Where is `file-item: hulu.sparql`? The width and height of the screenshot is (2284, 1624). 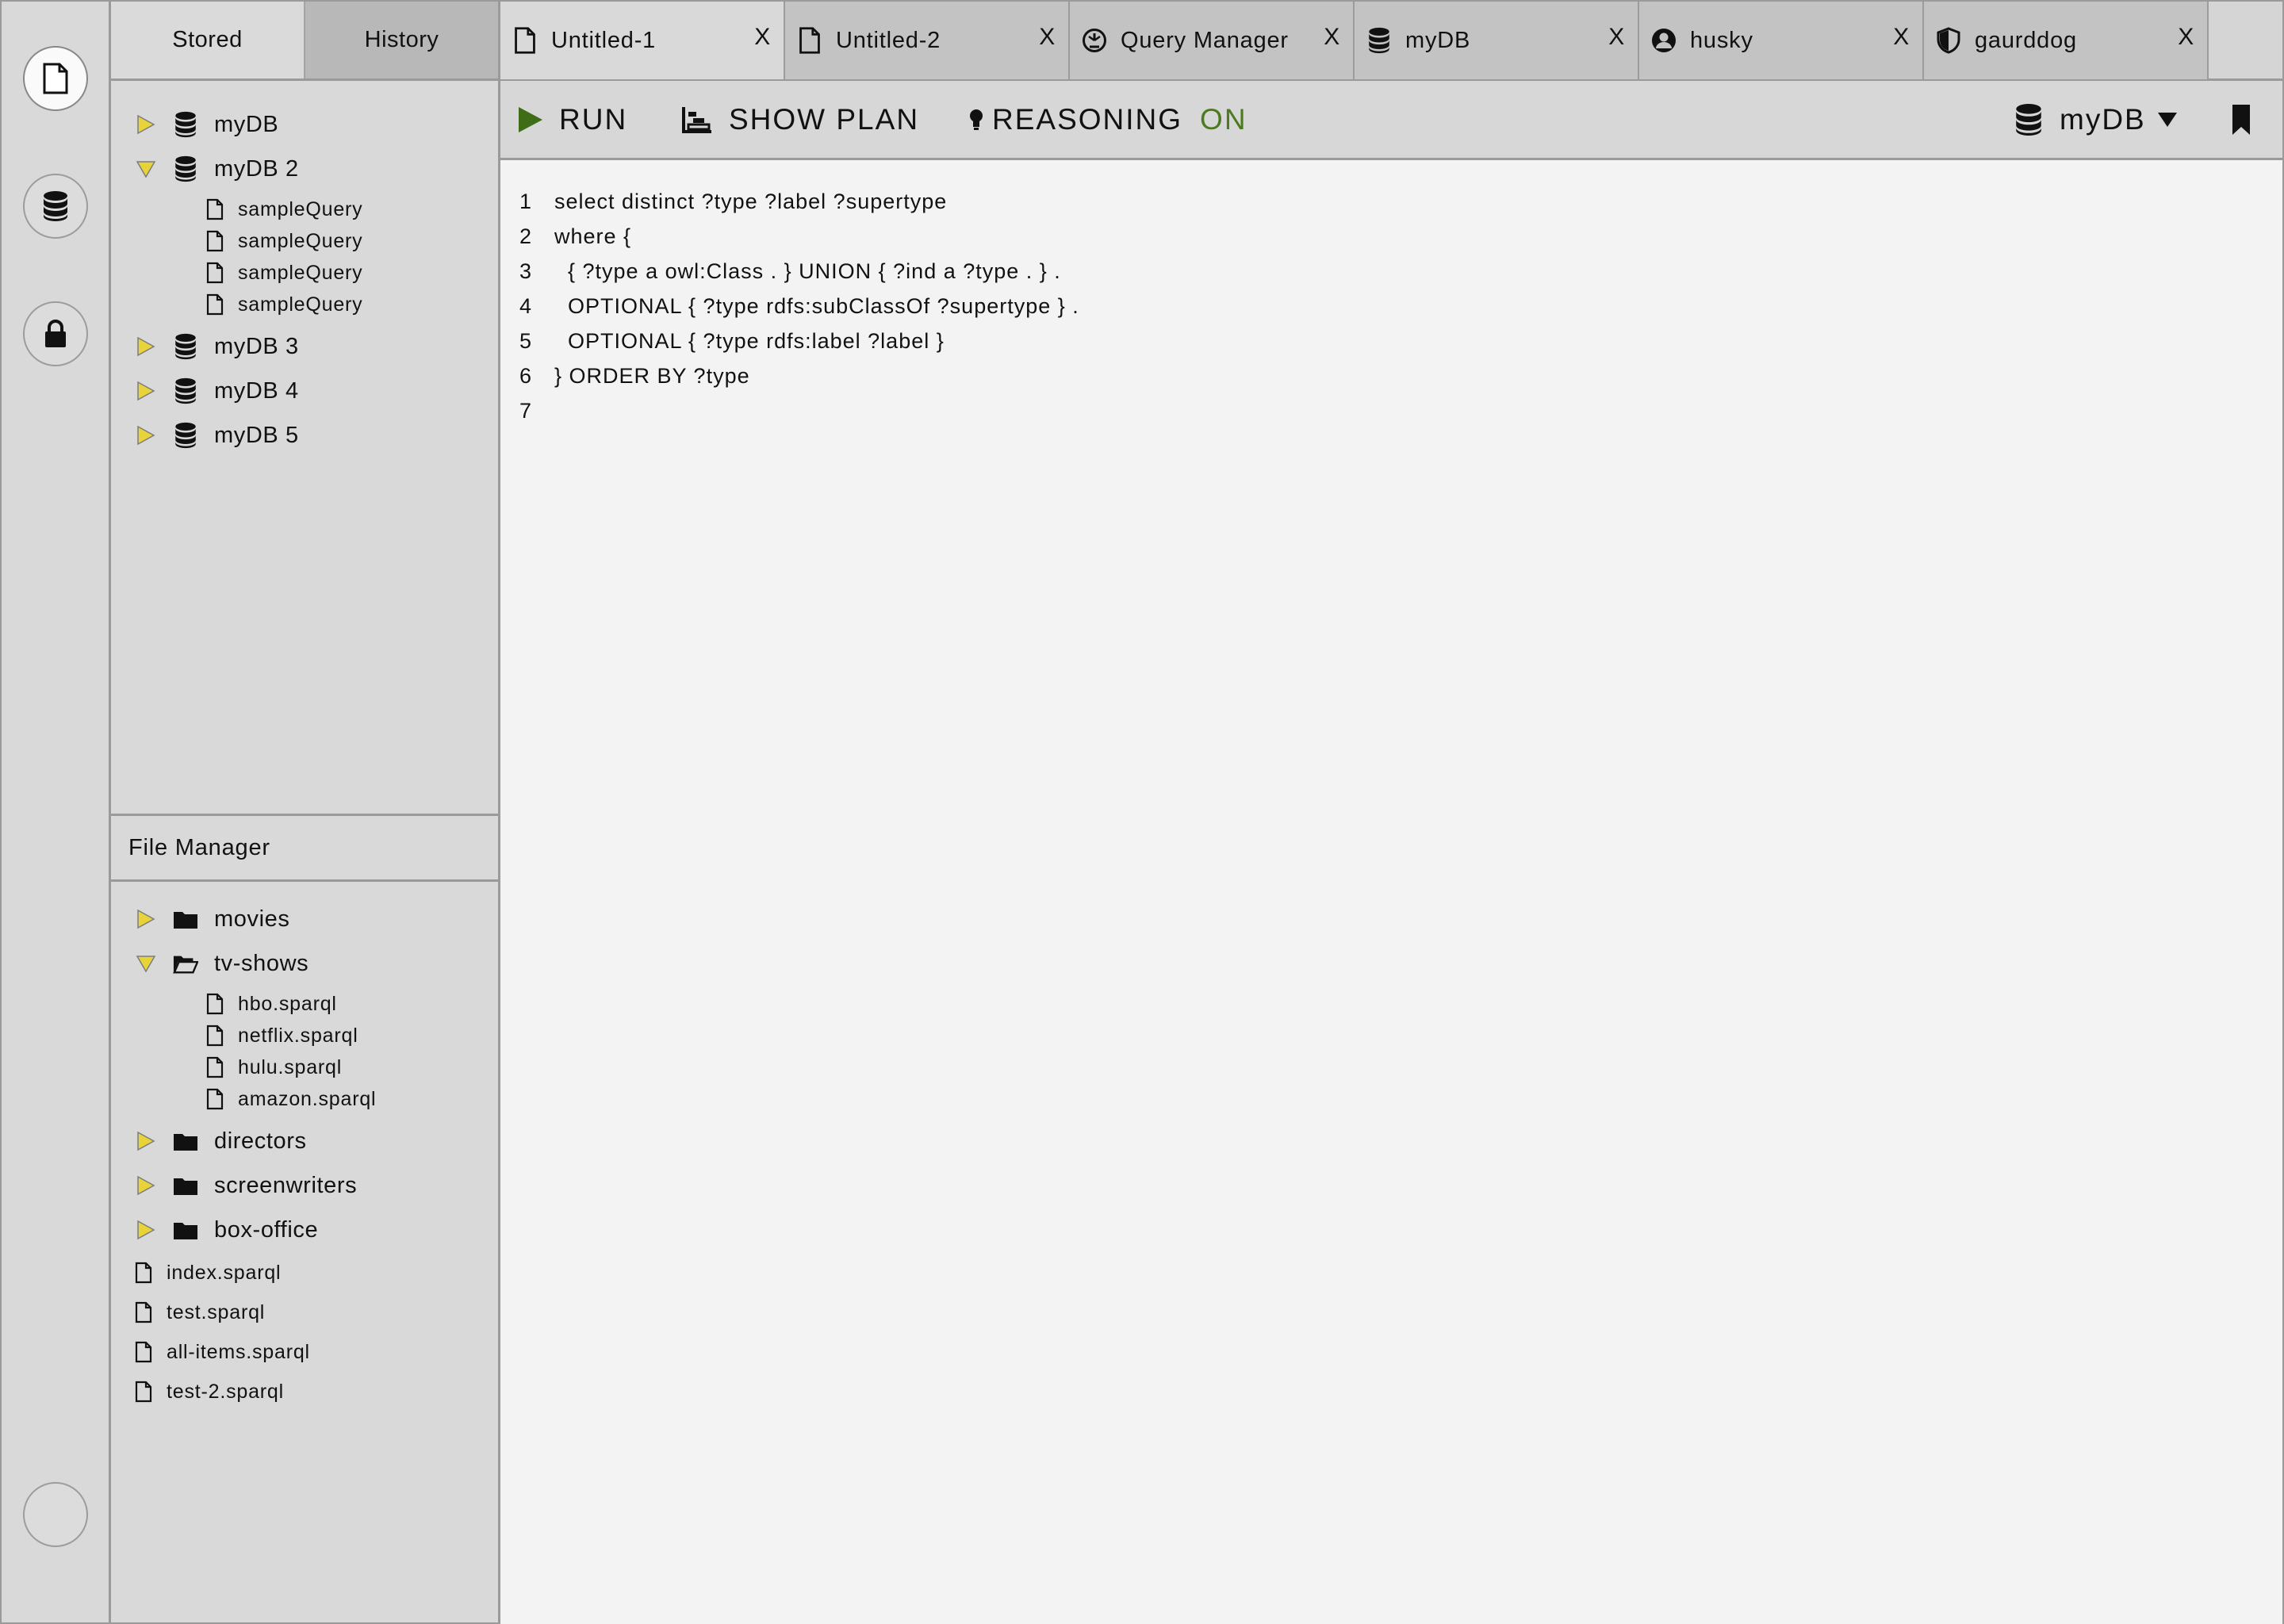
file-item: hulu.sparql is located at coordinates (274, 1067).